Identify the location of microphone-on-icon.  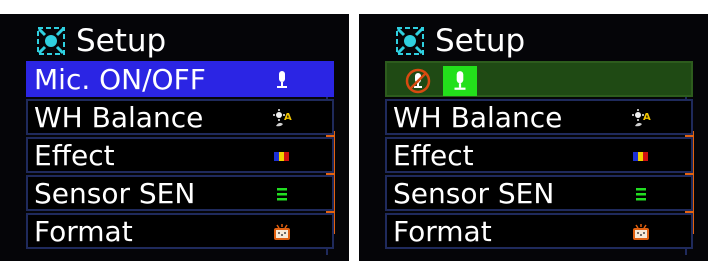
(460, 80).